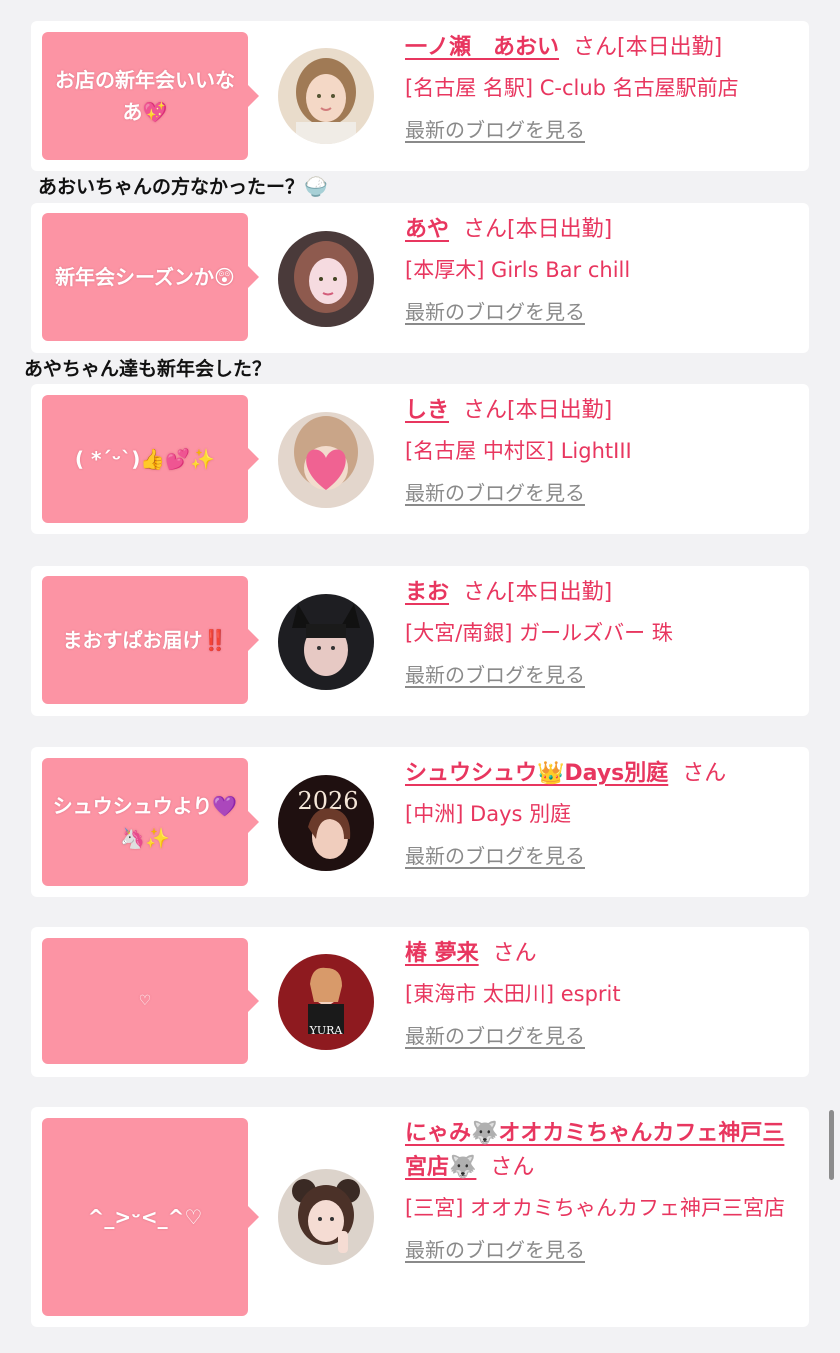 The image size is (840, 1353). I want to click on message-bubble: ( *ˊᵕˋ)👍💕✨, so click(150, 459).